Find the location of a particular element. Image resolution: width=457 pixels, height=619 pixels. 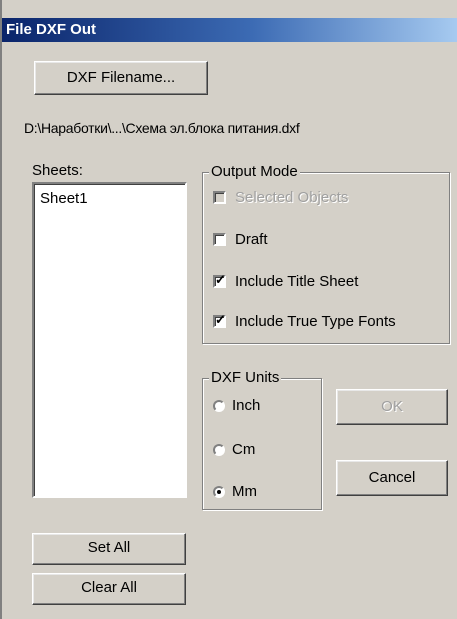

draft-label: Draft is located at coordinates (251, 239).